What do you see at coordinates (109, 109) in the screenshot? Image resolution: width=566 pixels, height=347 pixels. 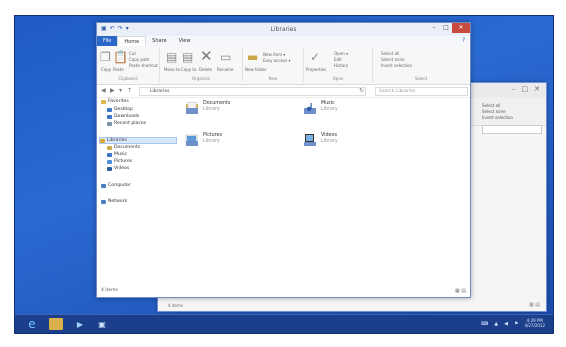 I see `desktop-icon` at bounding box center [109, 109].